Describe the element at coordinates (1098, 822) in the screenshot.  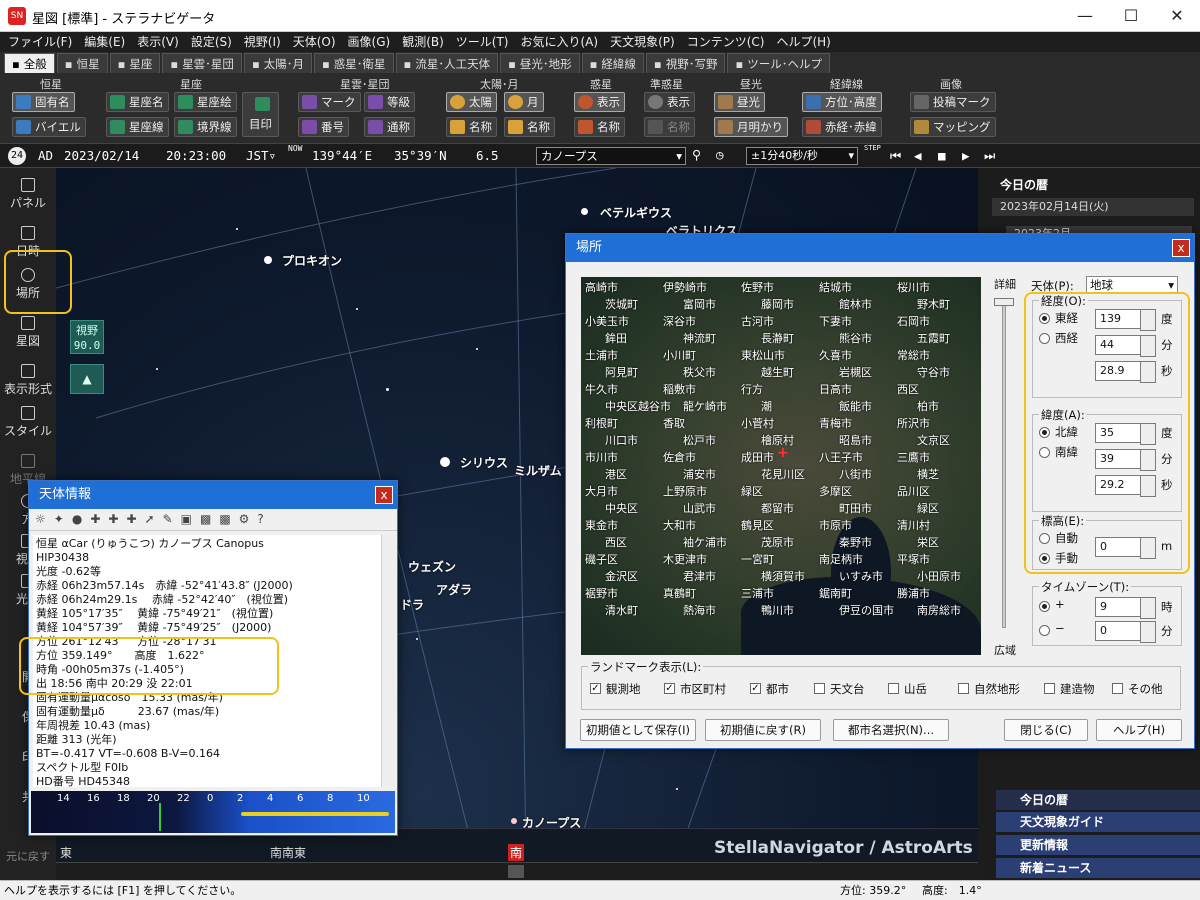
I see `panel-item-events: 天文現象ガイド` at that location.